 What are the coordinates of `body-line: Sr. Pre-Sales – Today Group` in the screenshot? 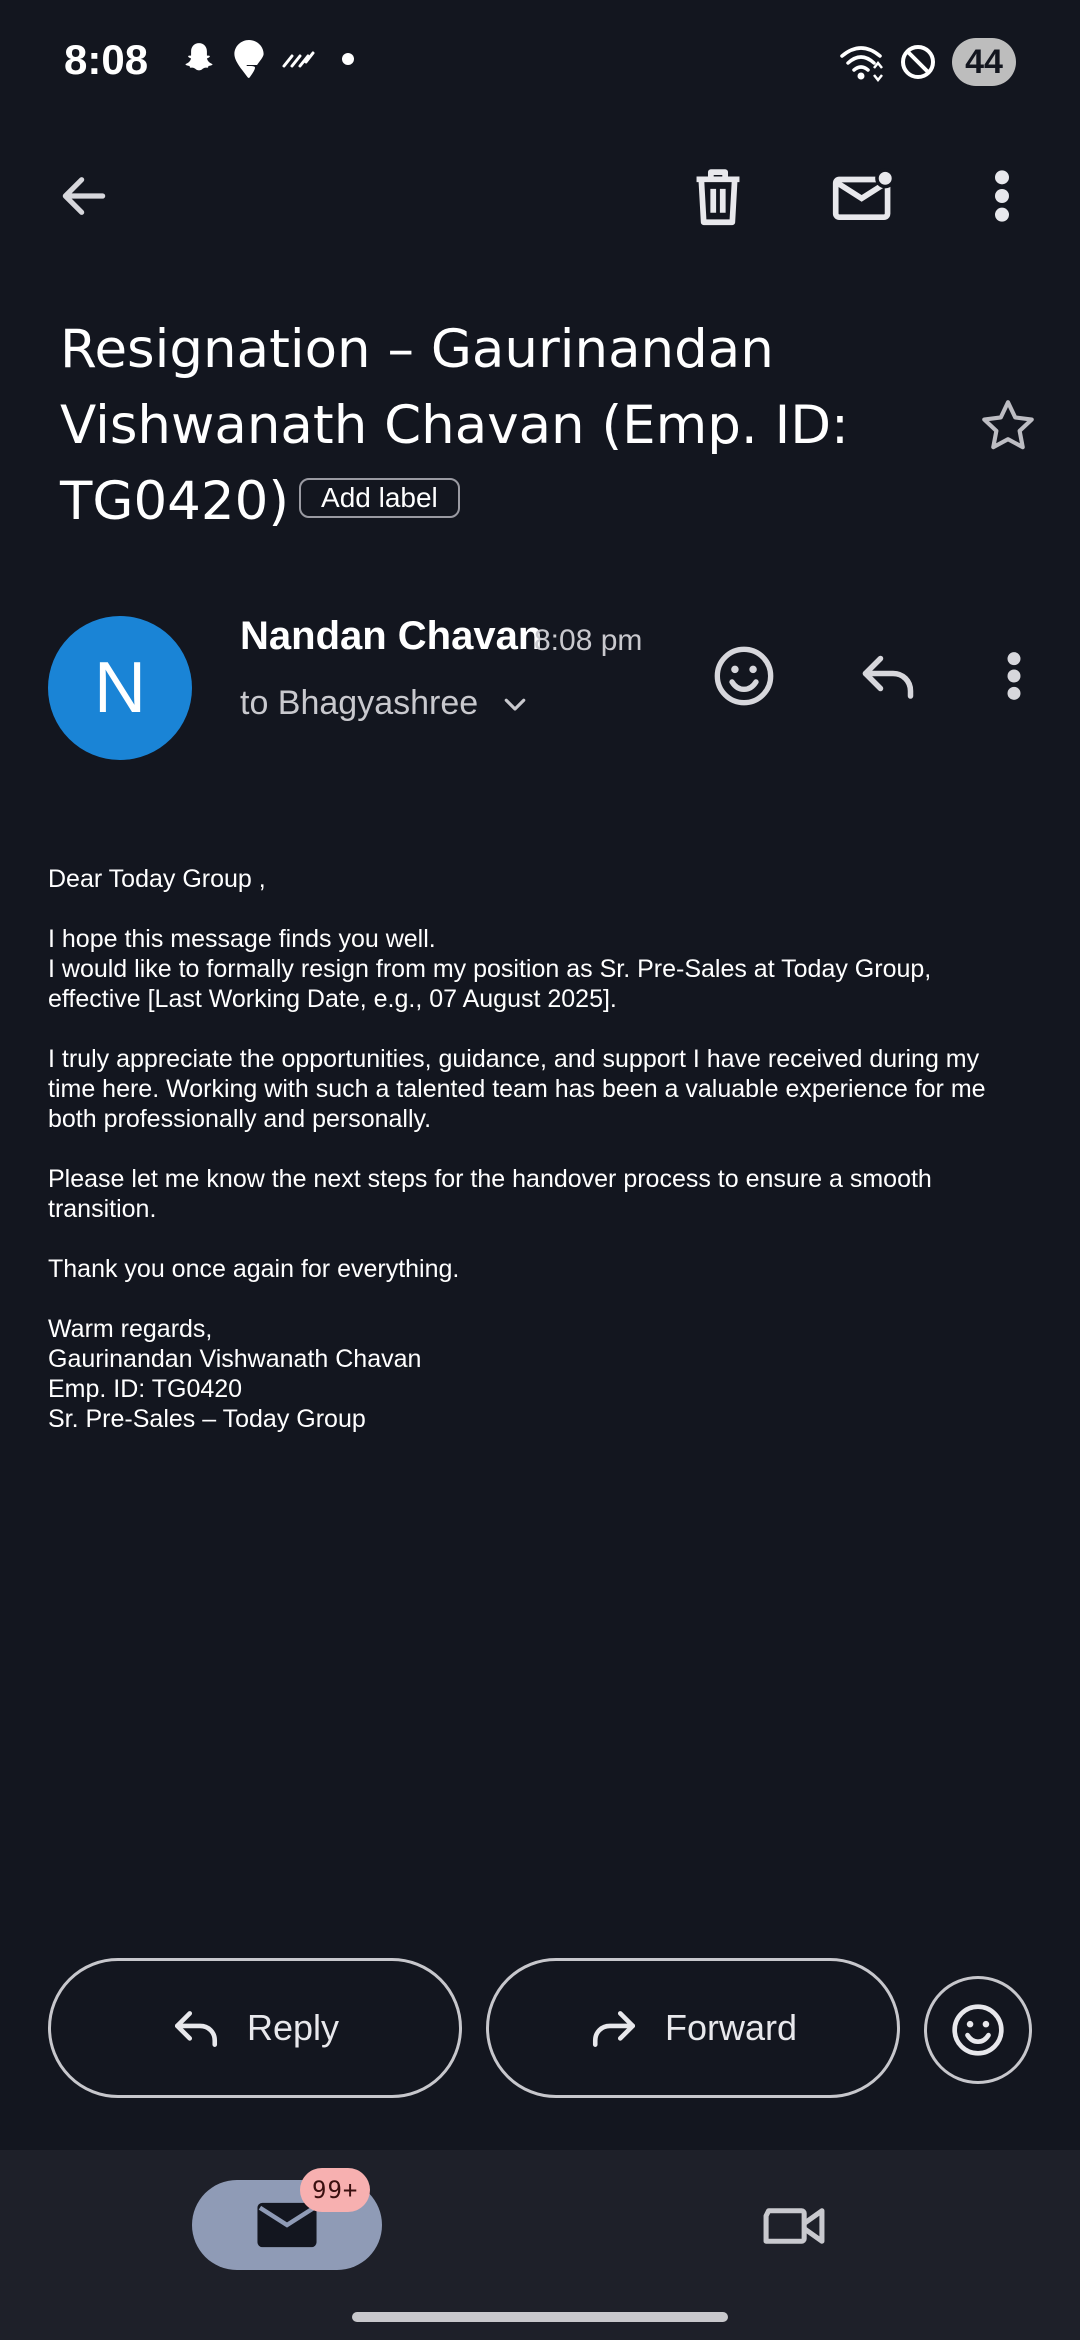 It's located at (207, 1419).